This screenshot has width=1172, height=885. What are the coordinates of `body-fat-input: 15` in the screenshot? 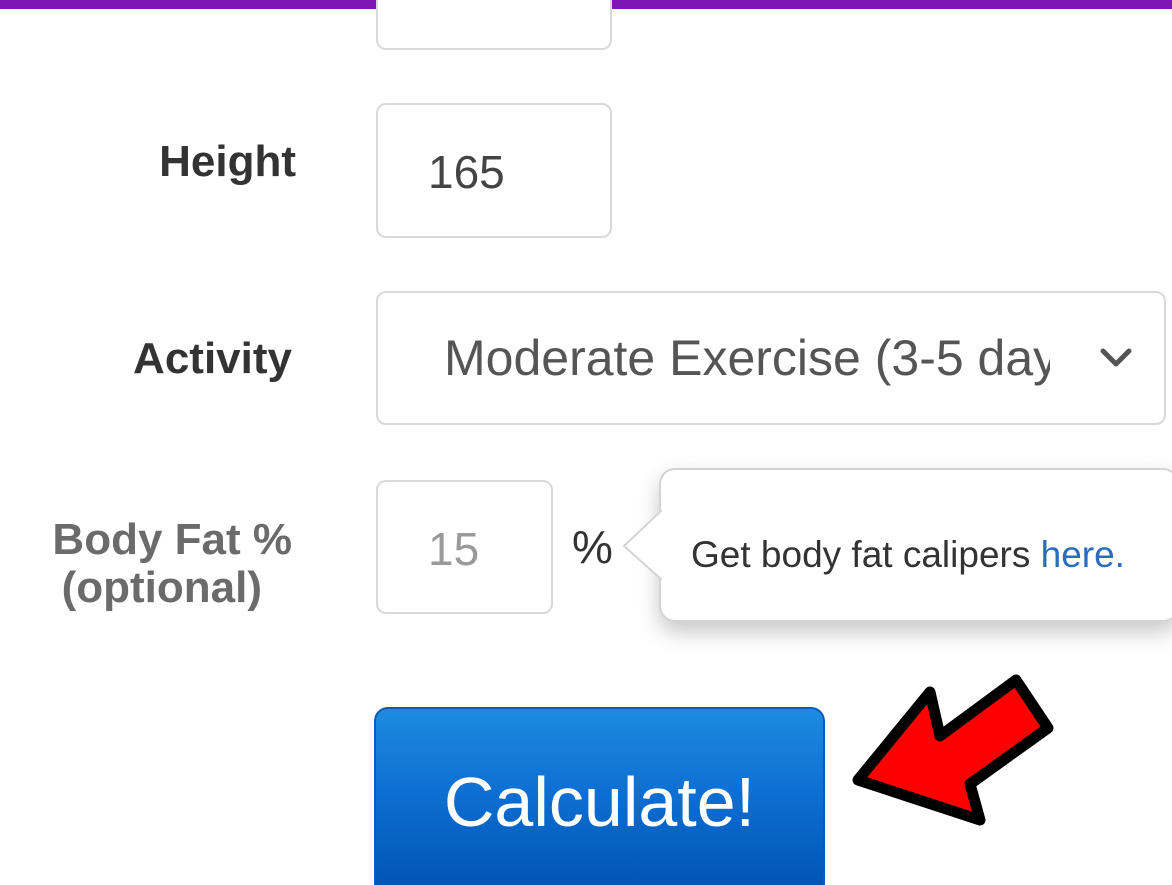 It's located at (464, 547).